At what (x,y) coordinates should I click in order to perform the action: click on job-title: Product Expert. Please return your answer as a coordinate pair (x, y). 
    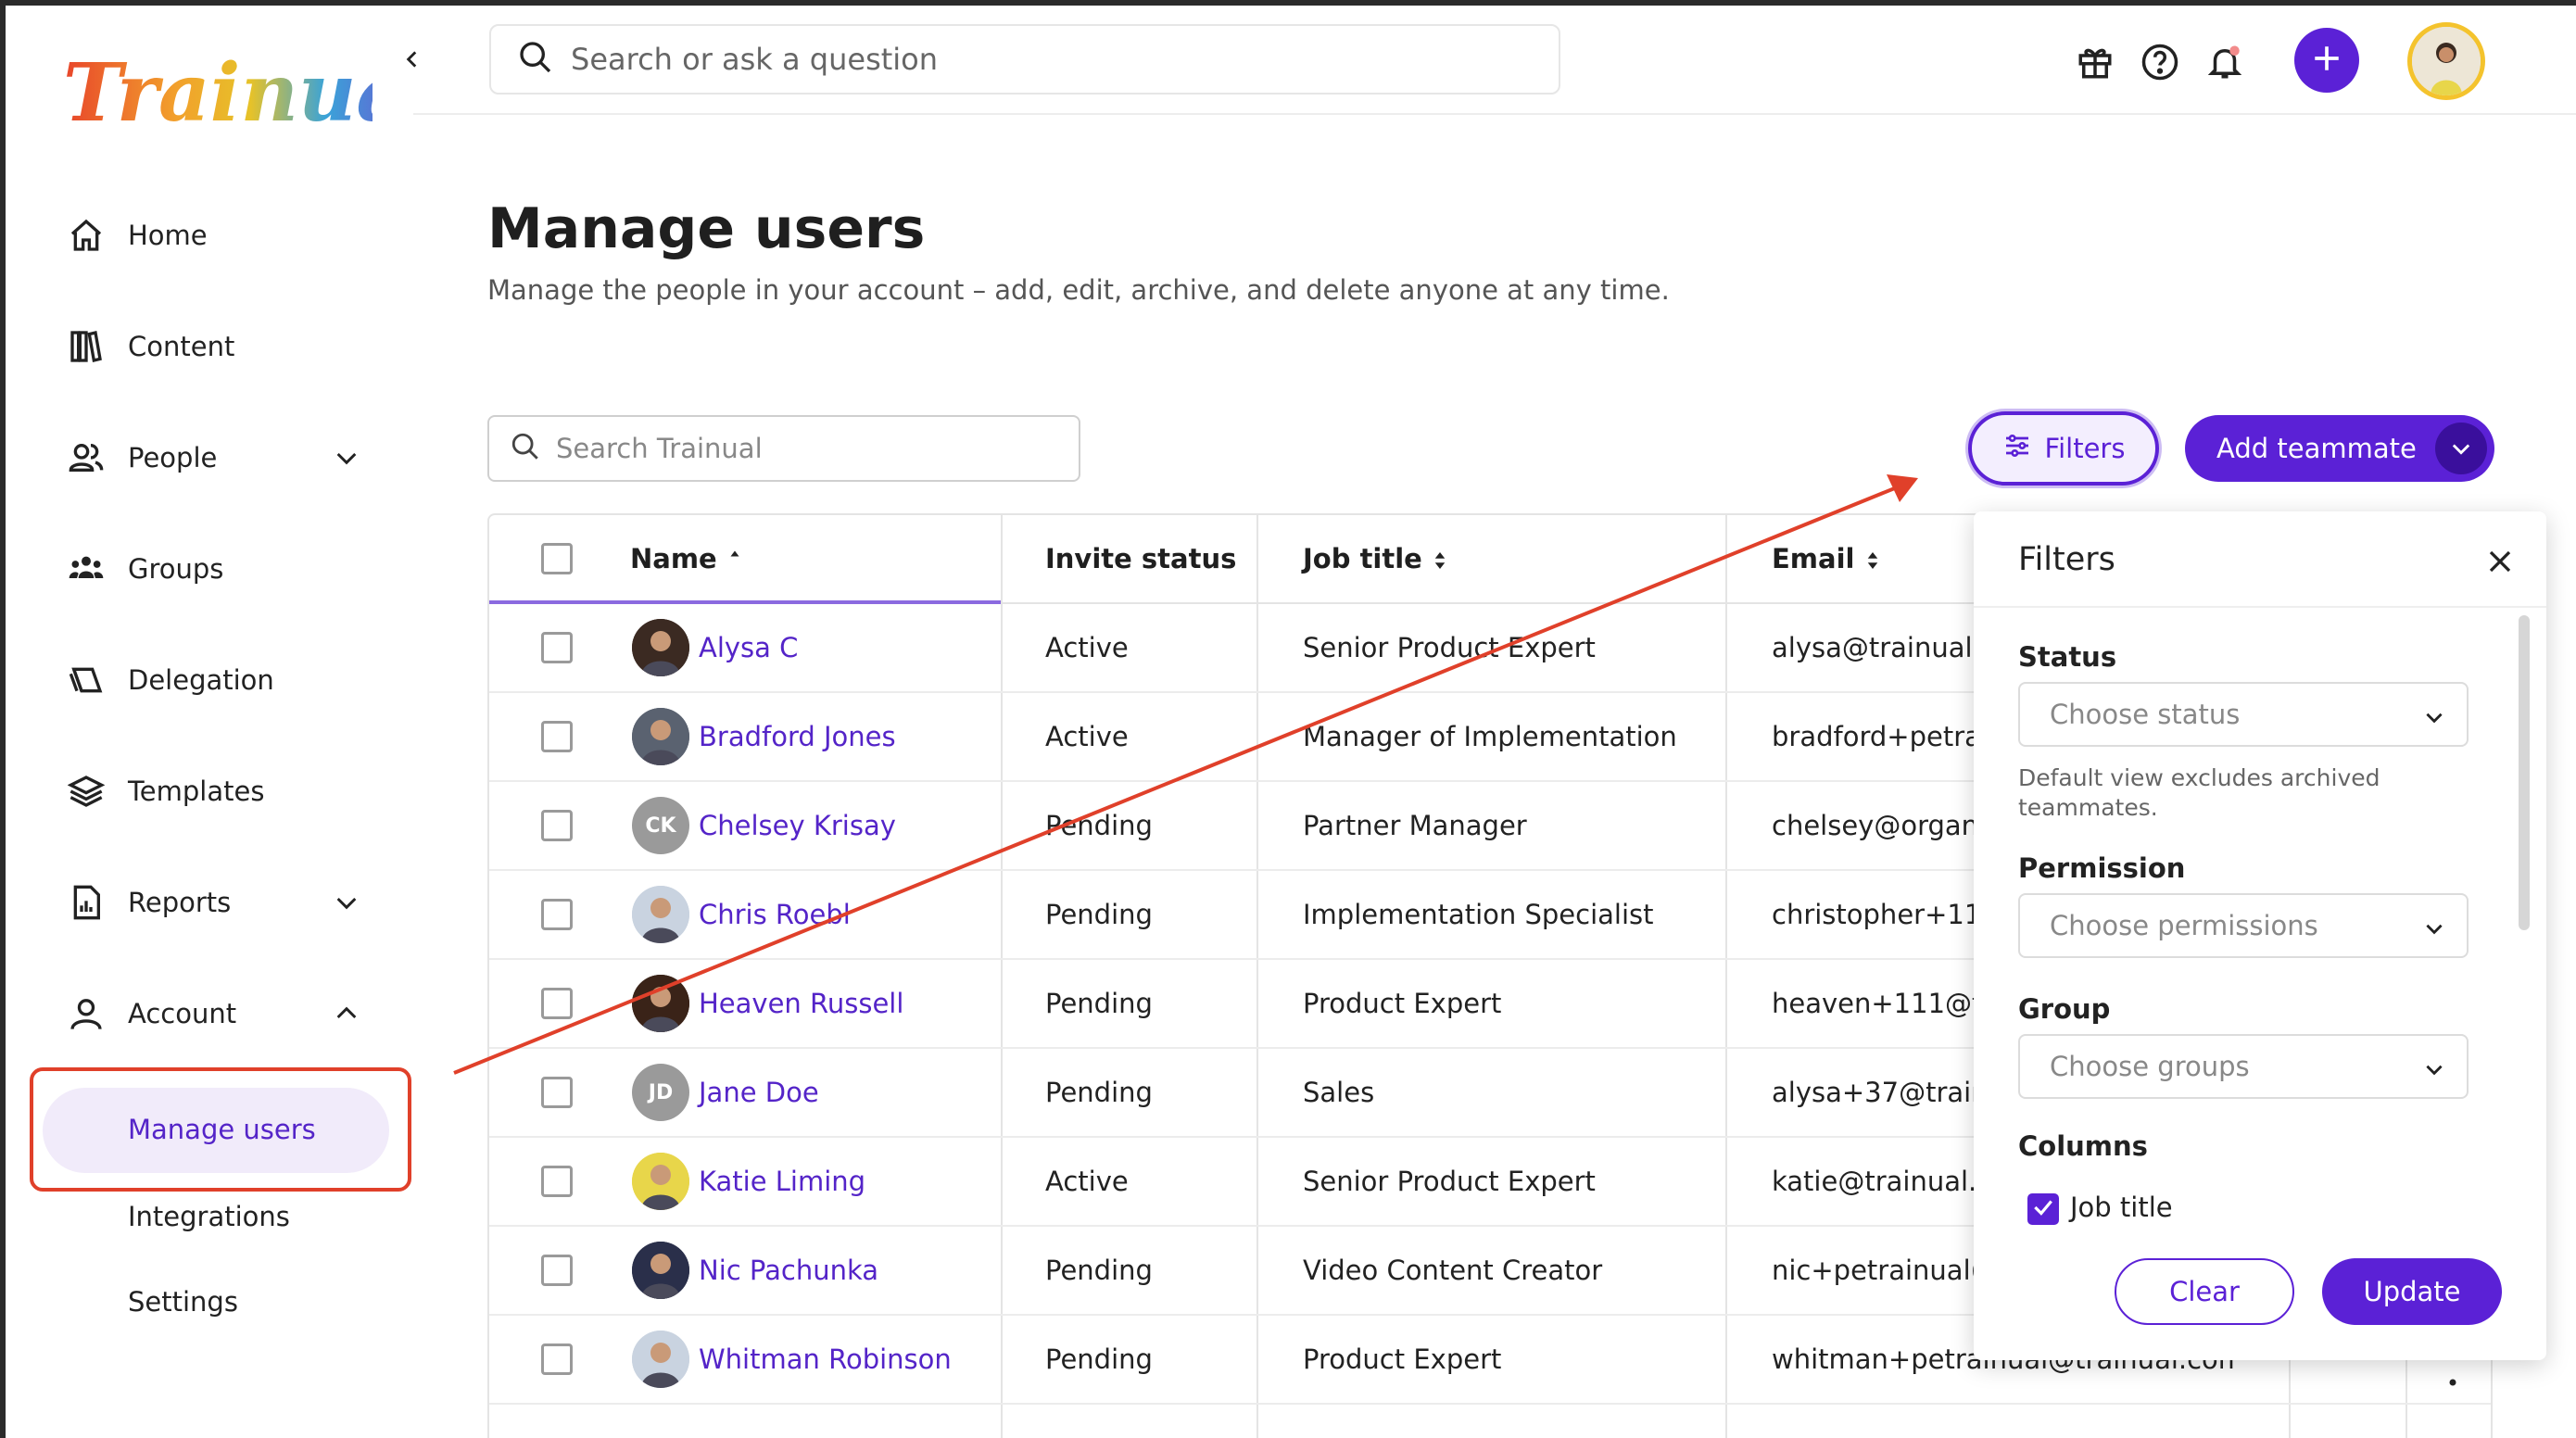
    Looking at the image, I should click on (1402, 1003).